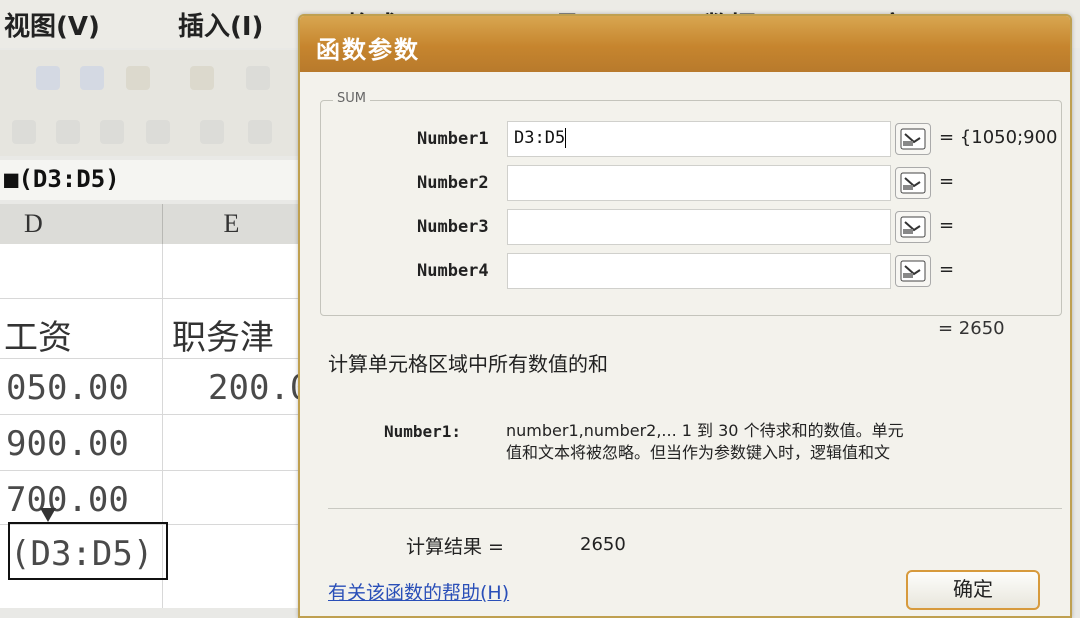 The width and height of the screenshot is (1080, 618). What do you see at coordinates (223, 334) in the screenshot?
I see `cell-e-header: 职务津` at bounding box center [223, 334].